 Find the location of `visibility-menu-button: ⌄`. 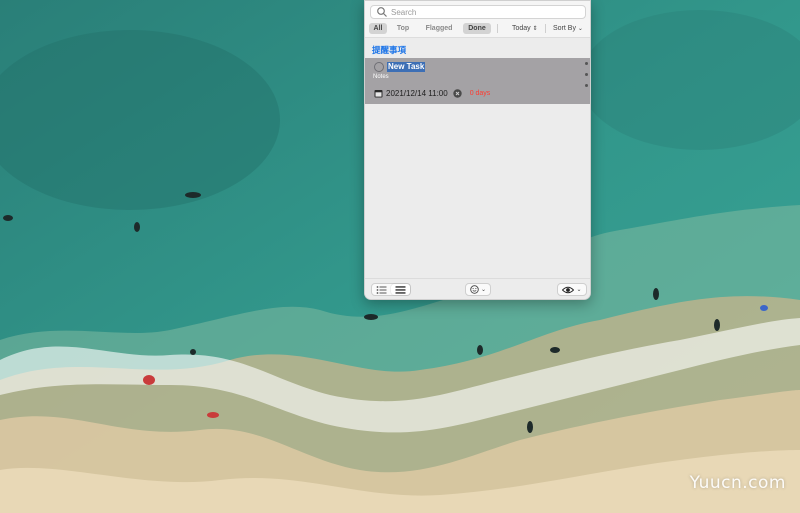

visibility-menu-button: ⌄ is located at coordinates (572, 289).